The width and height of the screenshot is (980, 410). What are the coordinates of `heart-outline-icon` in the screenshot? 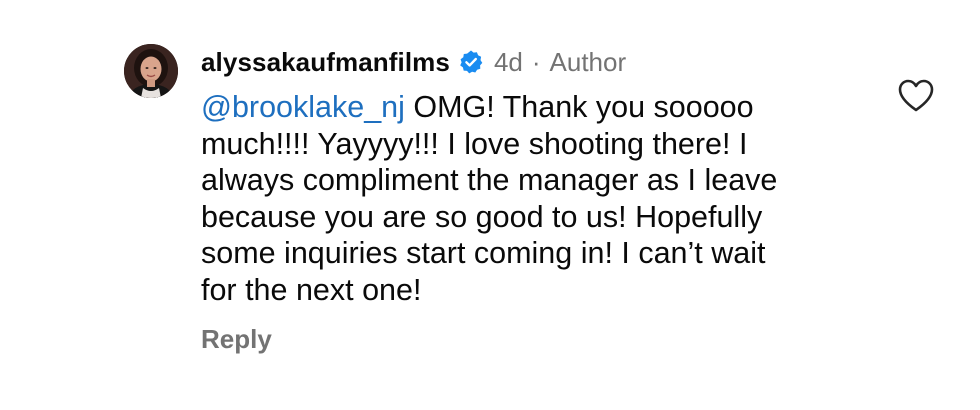 It's located at (916, 96).